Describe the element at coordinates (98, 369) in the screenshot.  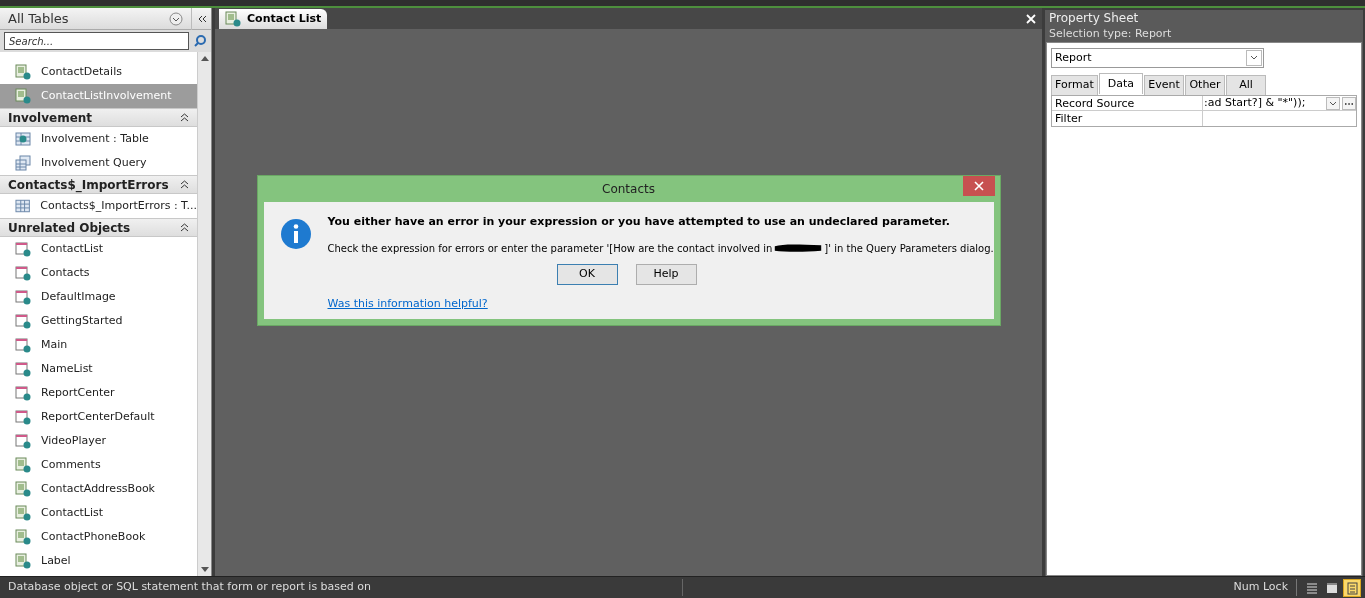
I see `navigation-item: NameList` at that location.